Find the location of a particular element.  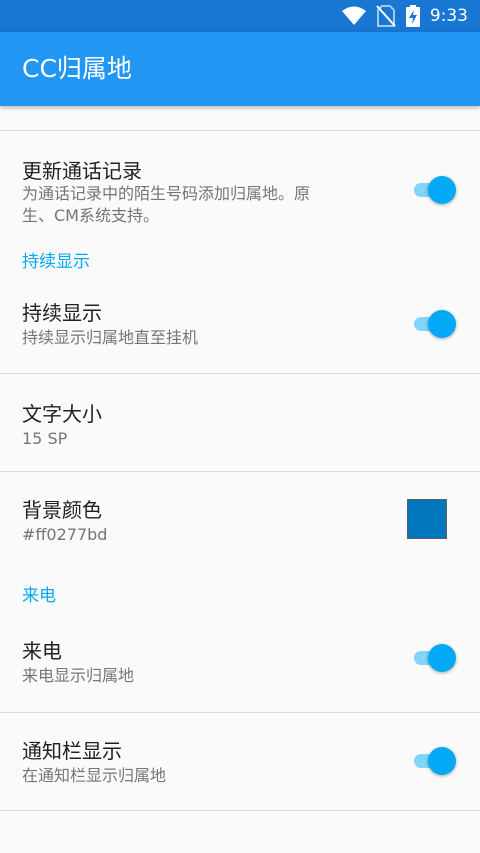

pref-persistent: 持续显示 持续显示归属地直至挂机 is located at coordinates (240, 328).